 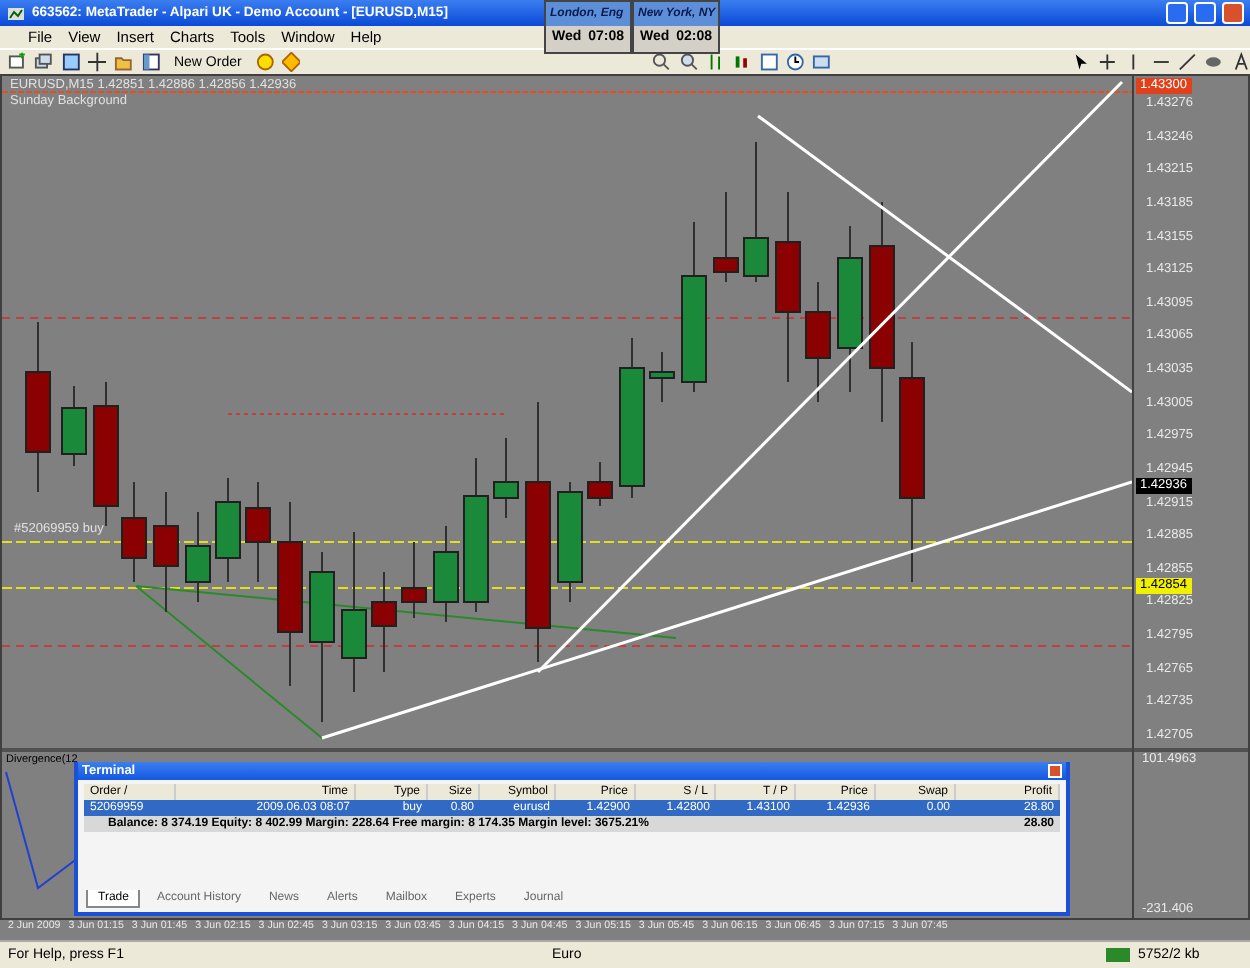 What do you see at coordinates (1187, 62) in the screenshot?
I see `trend-line-icon` at bounding box center [1187, 62].